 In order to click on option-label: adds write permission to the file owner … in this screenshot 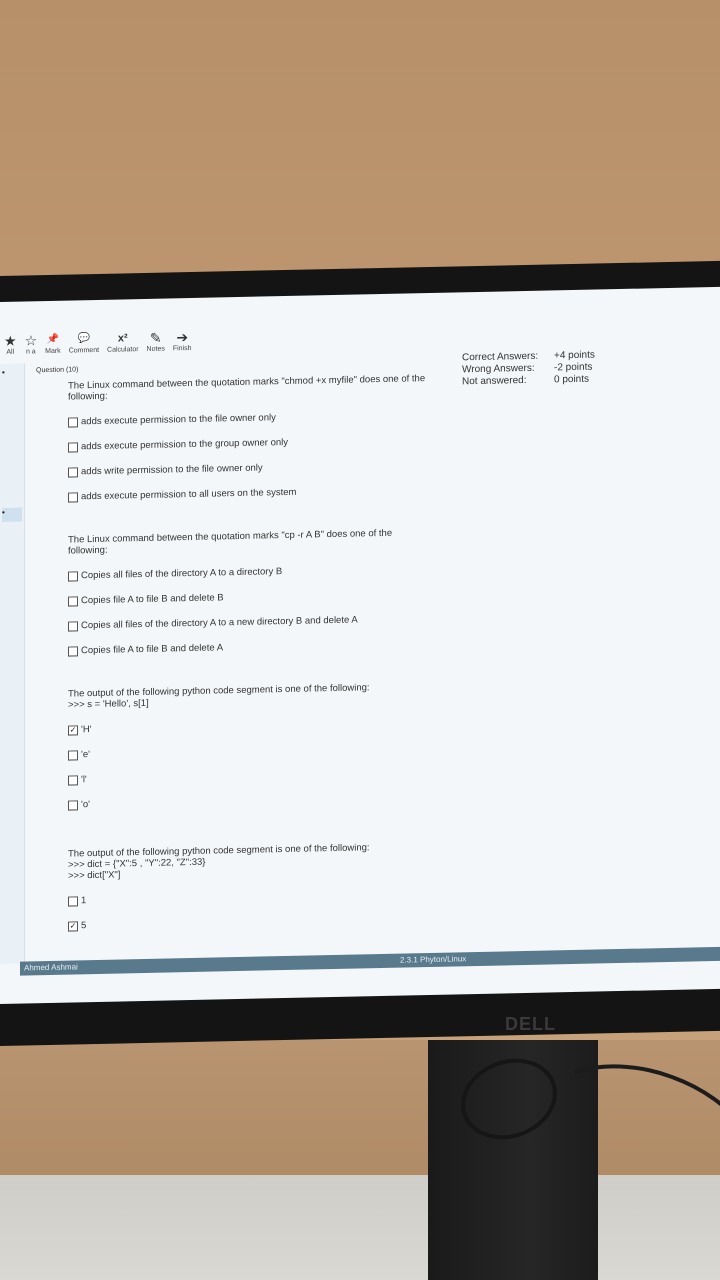, I will do `click(172, 470)`.